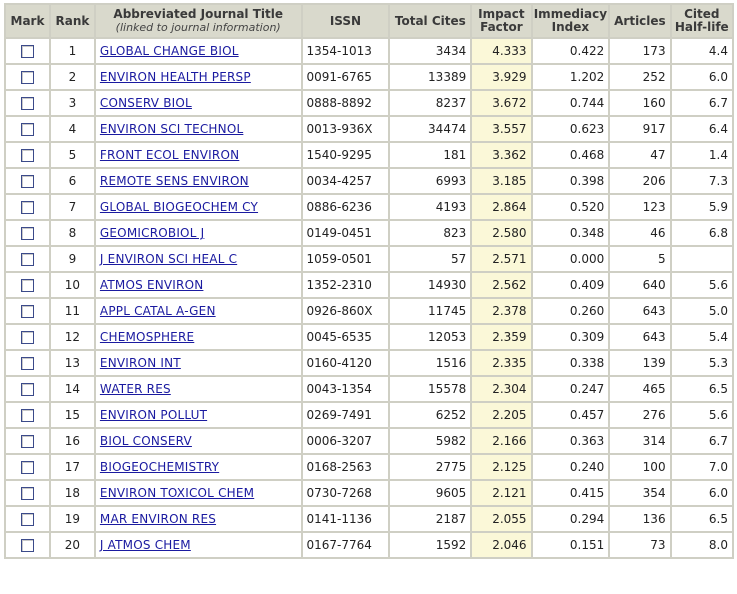 This screenshot has width=737, height=594. I want to click on issn-cell: 0013-936X, so click(345, 129).